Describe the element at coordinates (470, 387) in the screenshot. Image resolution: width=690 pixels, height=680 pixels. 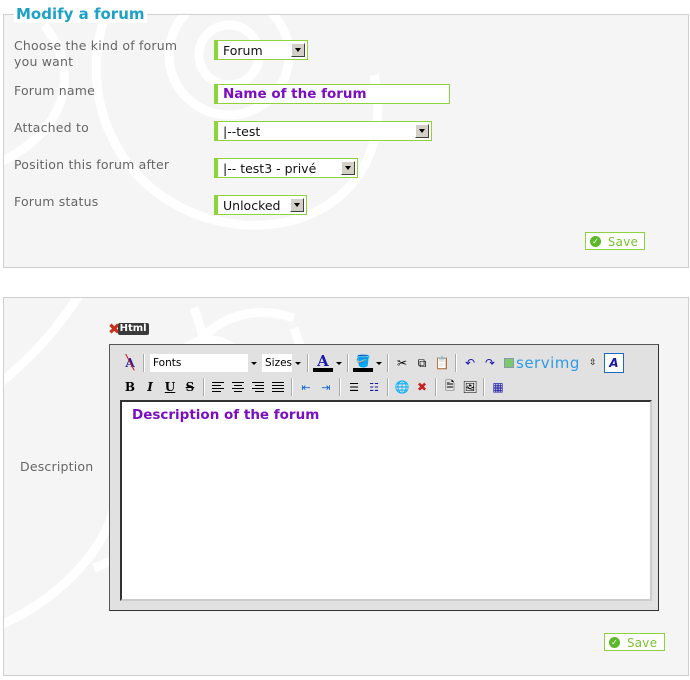
I see `insert-image-icon: 🖼` at that location.